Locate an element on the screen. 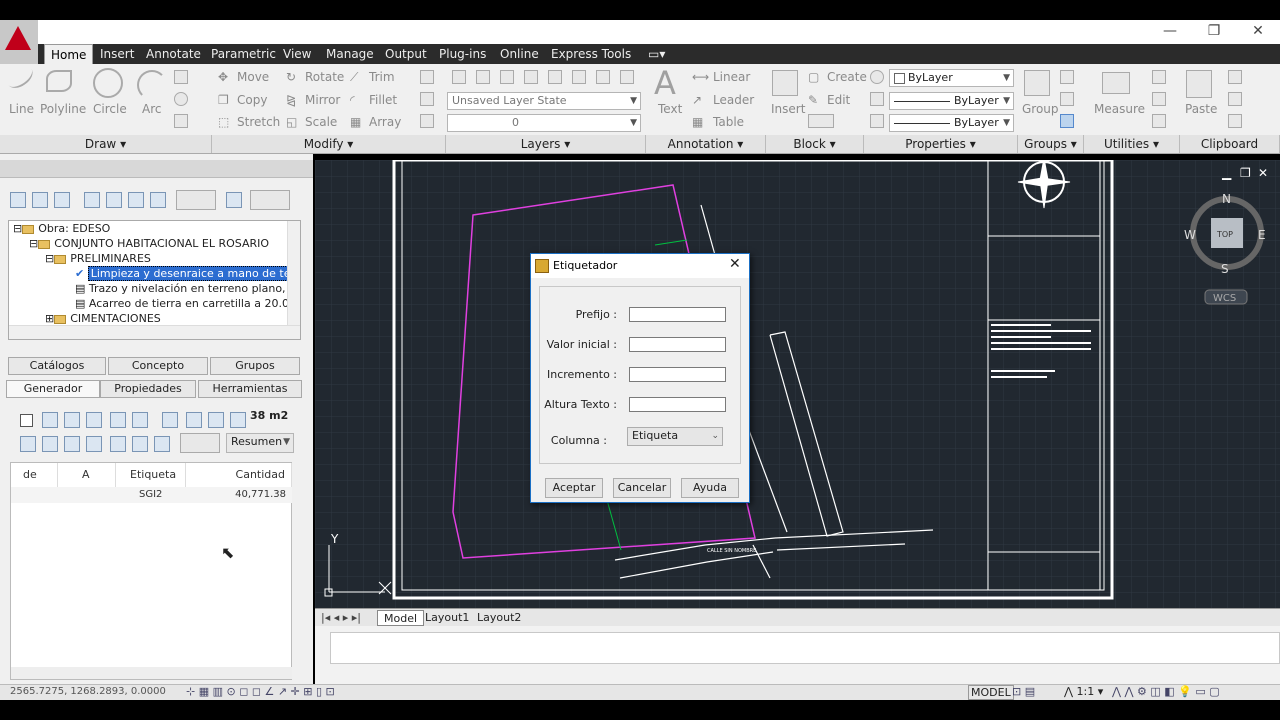  group-button: Group is located at coordinates (1040, 109).